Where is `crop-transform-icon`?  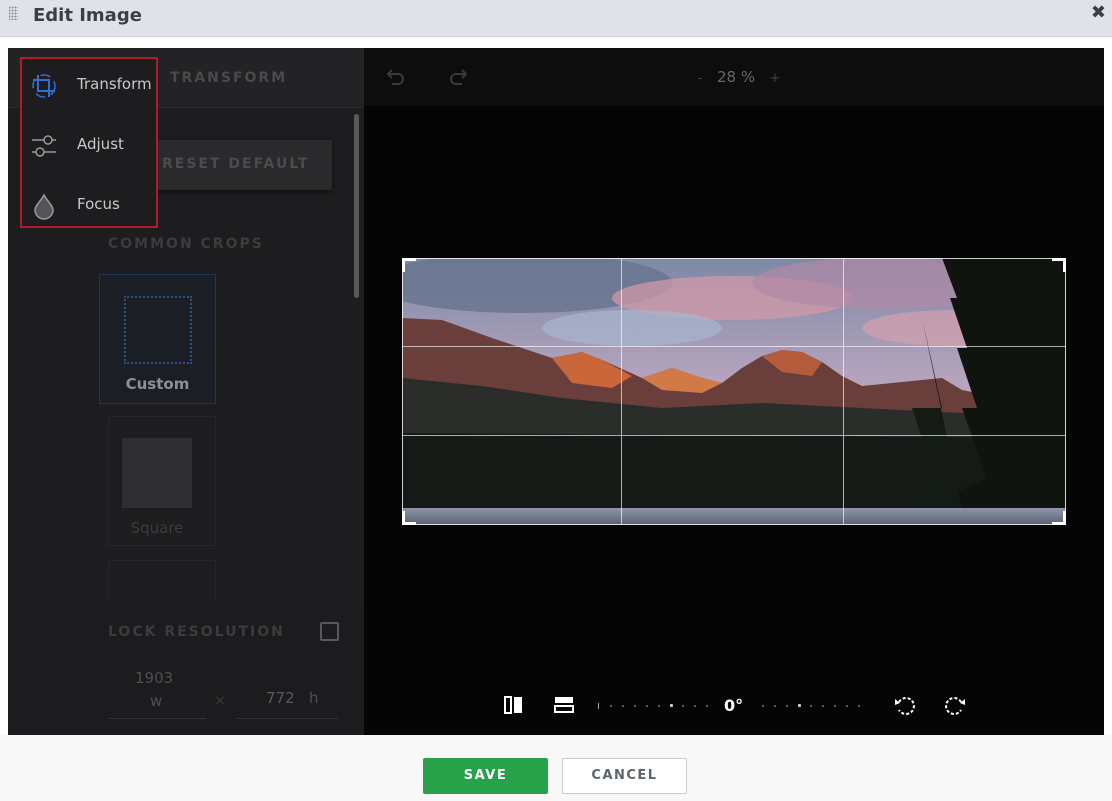
crop-transform-icon is located at coordinates (44, 86).